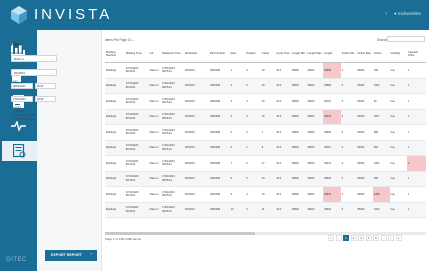 This screenshot has width=429, height=271. I want to click on page-button: 2, so click(353, 238).